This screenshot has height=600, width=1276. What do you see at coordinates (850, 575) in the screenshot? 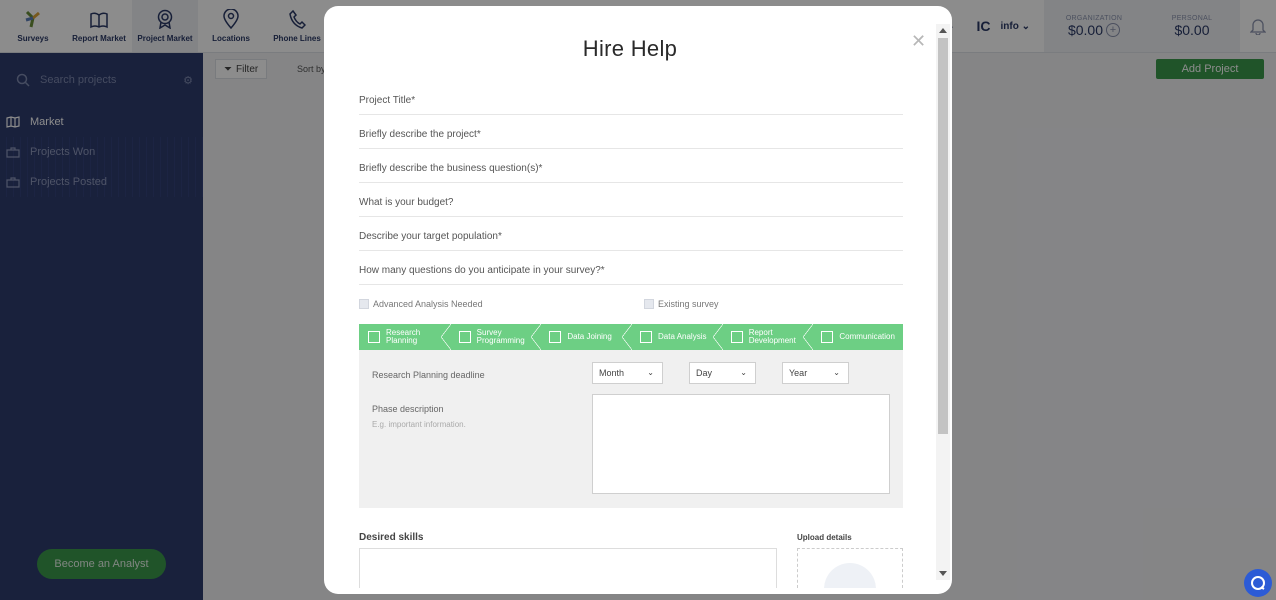
I see `upload-icon` at bounding box center [850, 575].